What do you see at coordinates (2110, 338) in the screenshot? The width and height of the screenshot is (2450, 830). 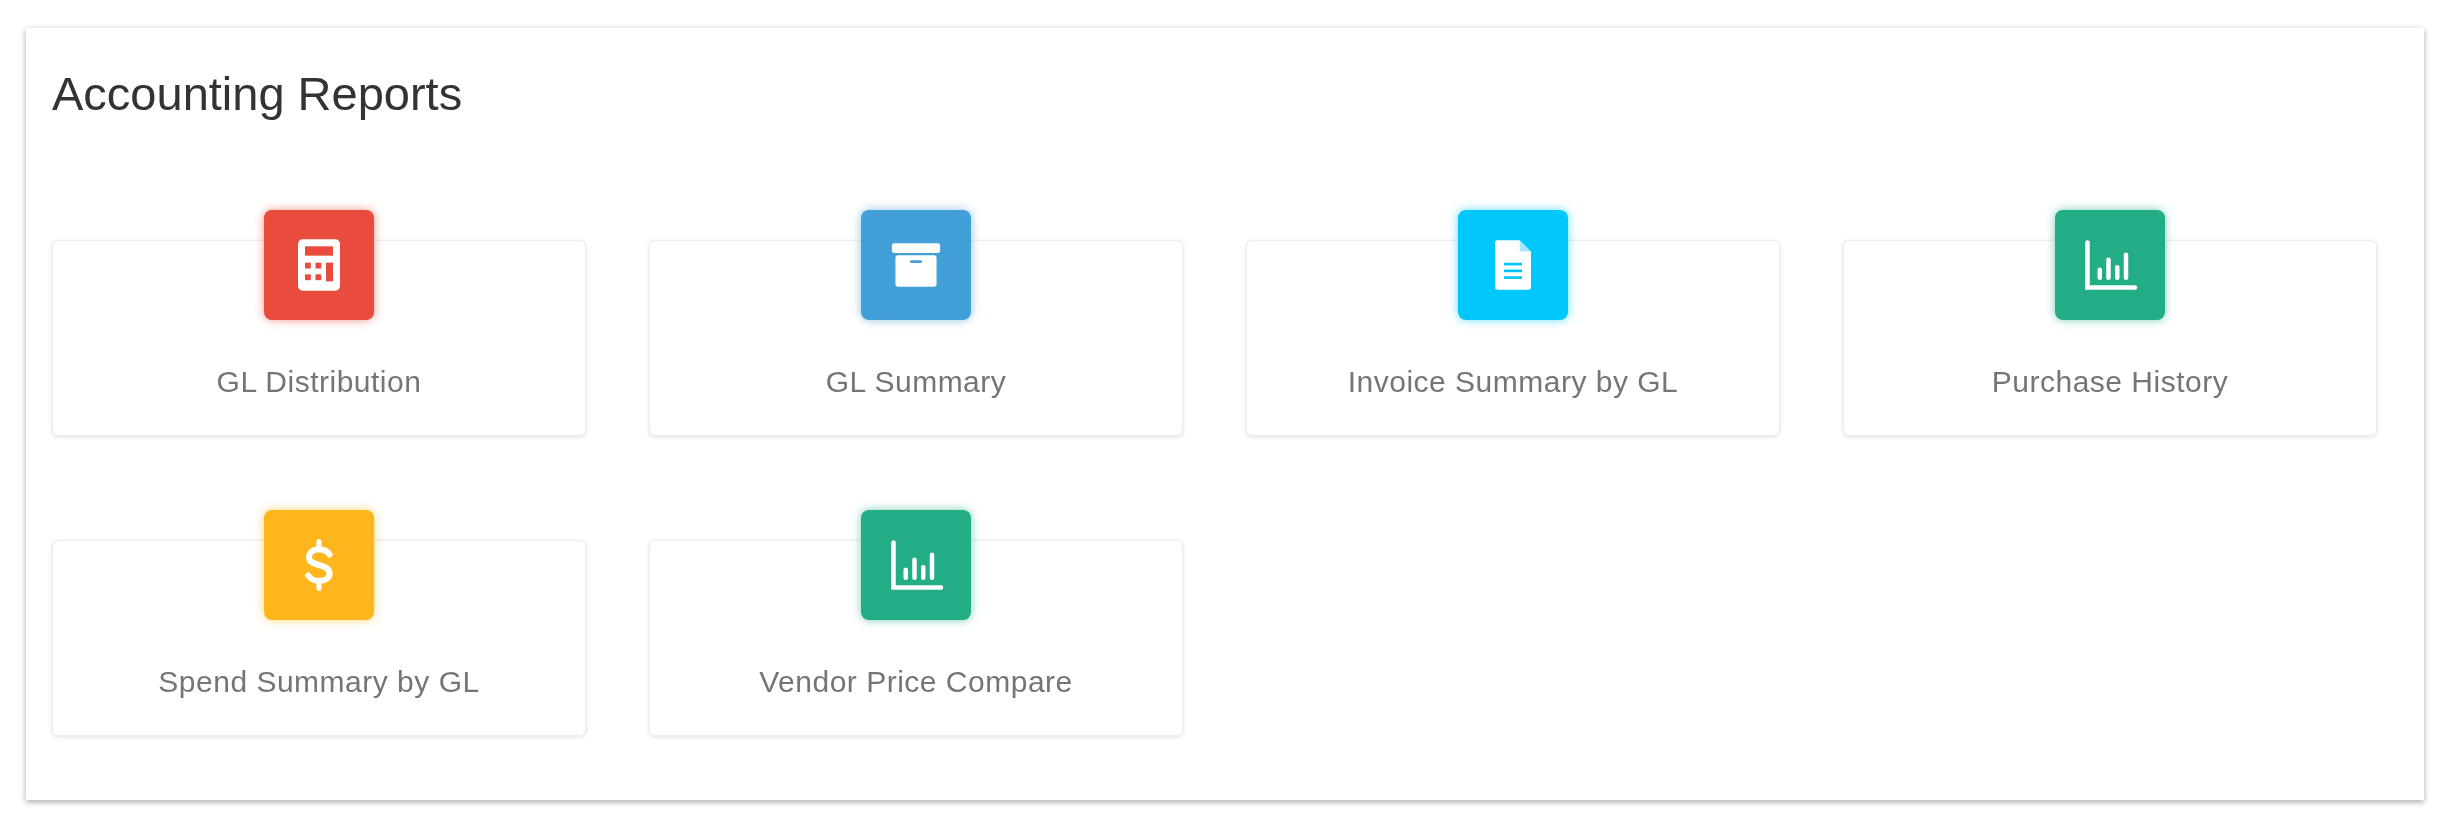 I see `report-card: Purchase History` at bounding box center [2110, 338].